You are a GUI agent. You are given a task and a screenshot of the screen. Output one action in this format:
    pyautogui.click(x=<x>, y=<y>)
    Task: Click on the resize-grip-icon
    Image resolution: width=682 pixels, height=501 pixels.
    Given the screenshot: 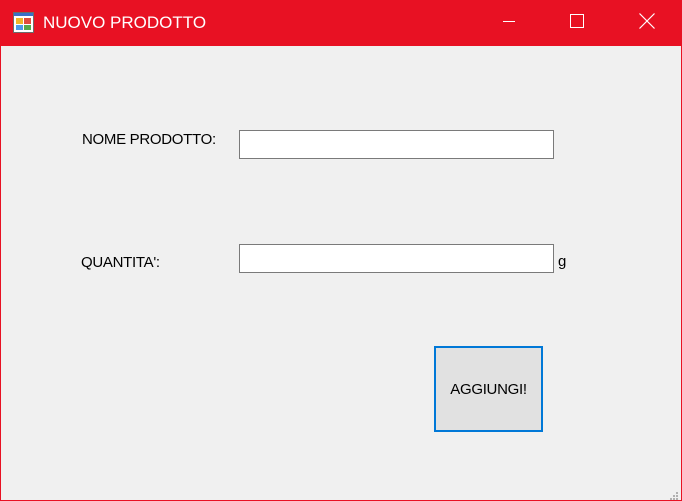 What is the action you would take?
    pyautogui.click(x=673, y=493)
    